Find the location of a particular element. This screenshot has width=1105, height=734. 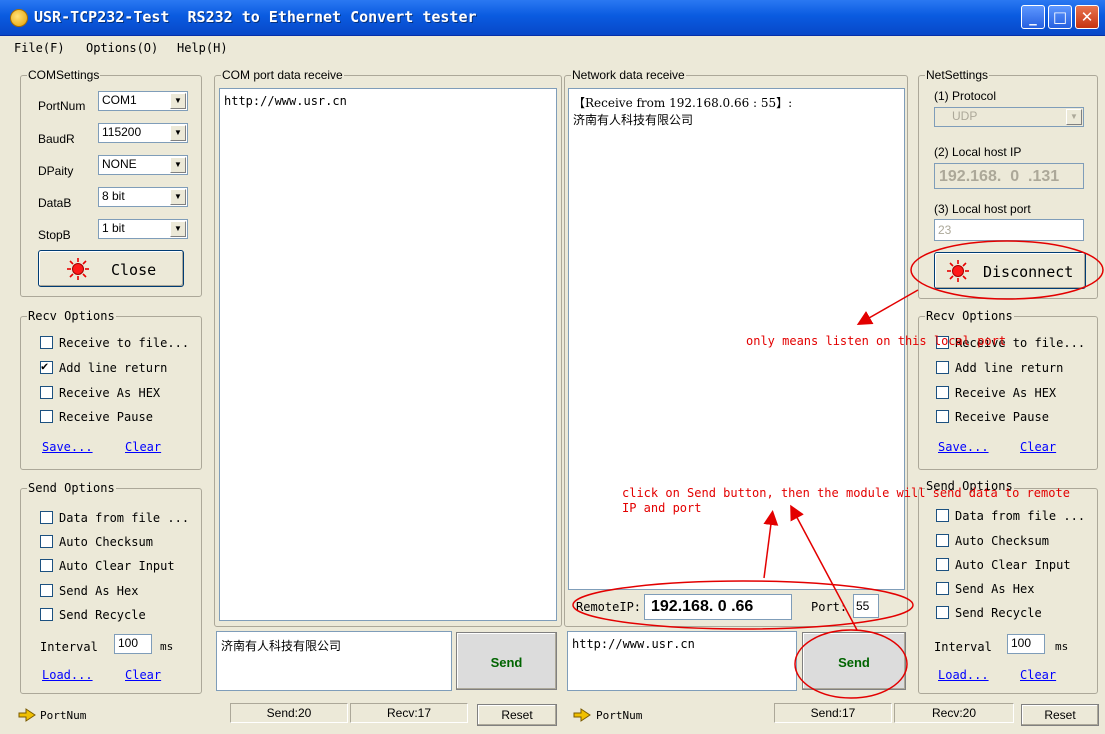

interval-input: 100 is located at coordinates (133, 644).